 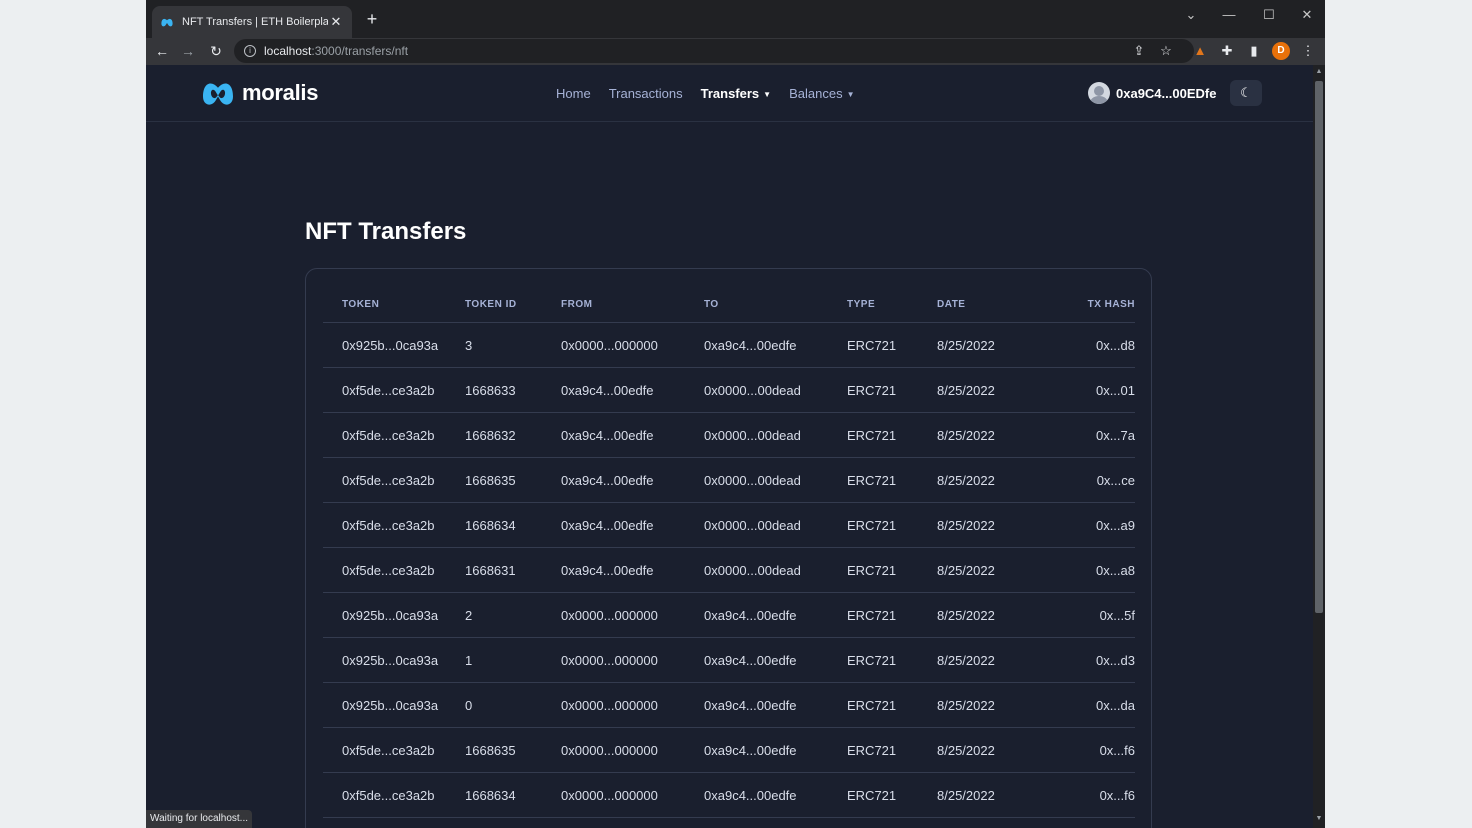 What do you see at coordinates (861, 304) in the screenshot?
I see `column-header-type: TYPE` at bounding box center [861, 304].